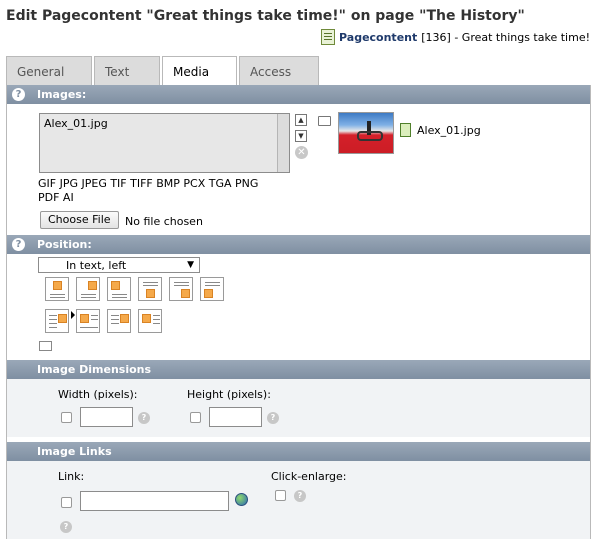  Describe the element at coordinates (298, 369) in the screenshot. I see `dimensions-section-header: Image Dimensions` at that location.